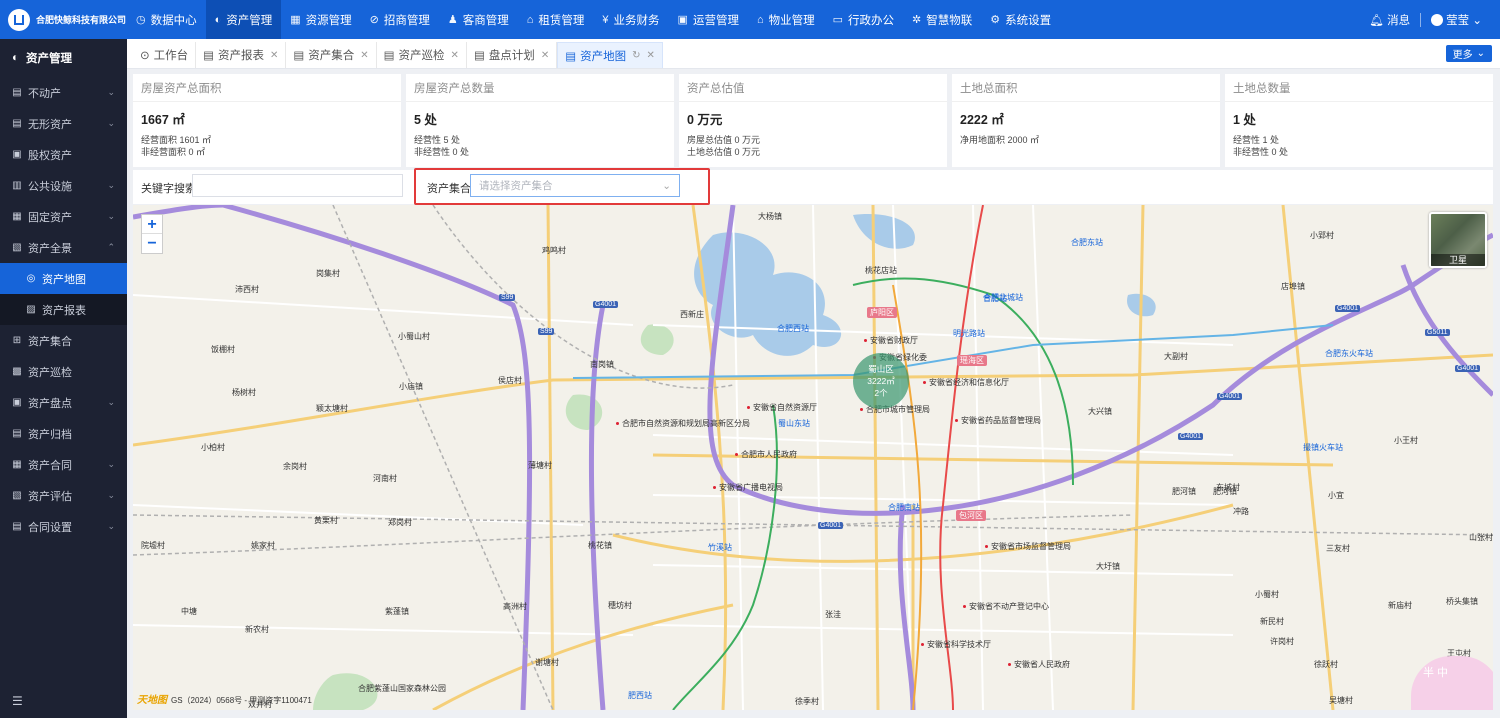  What do you see at coordinates (19, 19) in the screenshot?
I see `company-logo-icon` at bounding box center [19, 19].